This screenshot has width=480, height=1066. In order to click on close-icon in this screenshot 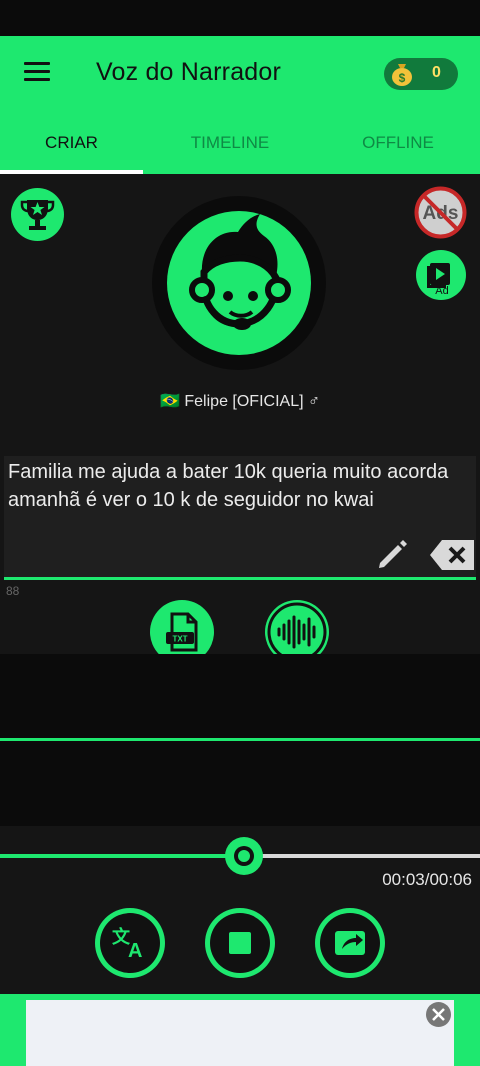, I will do `click(438, 1014)`.